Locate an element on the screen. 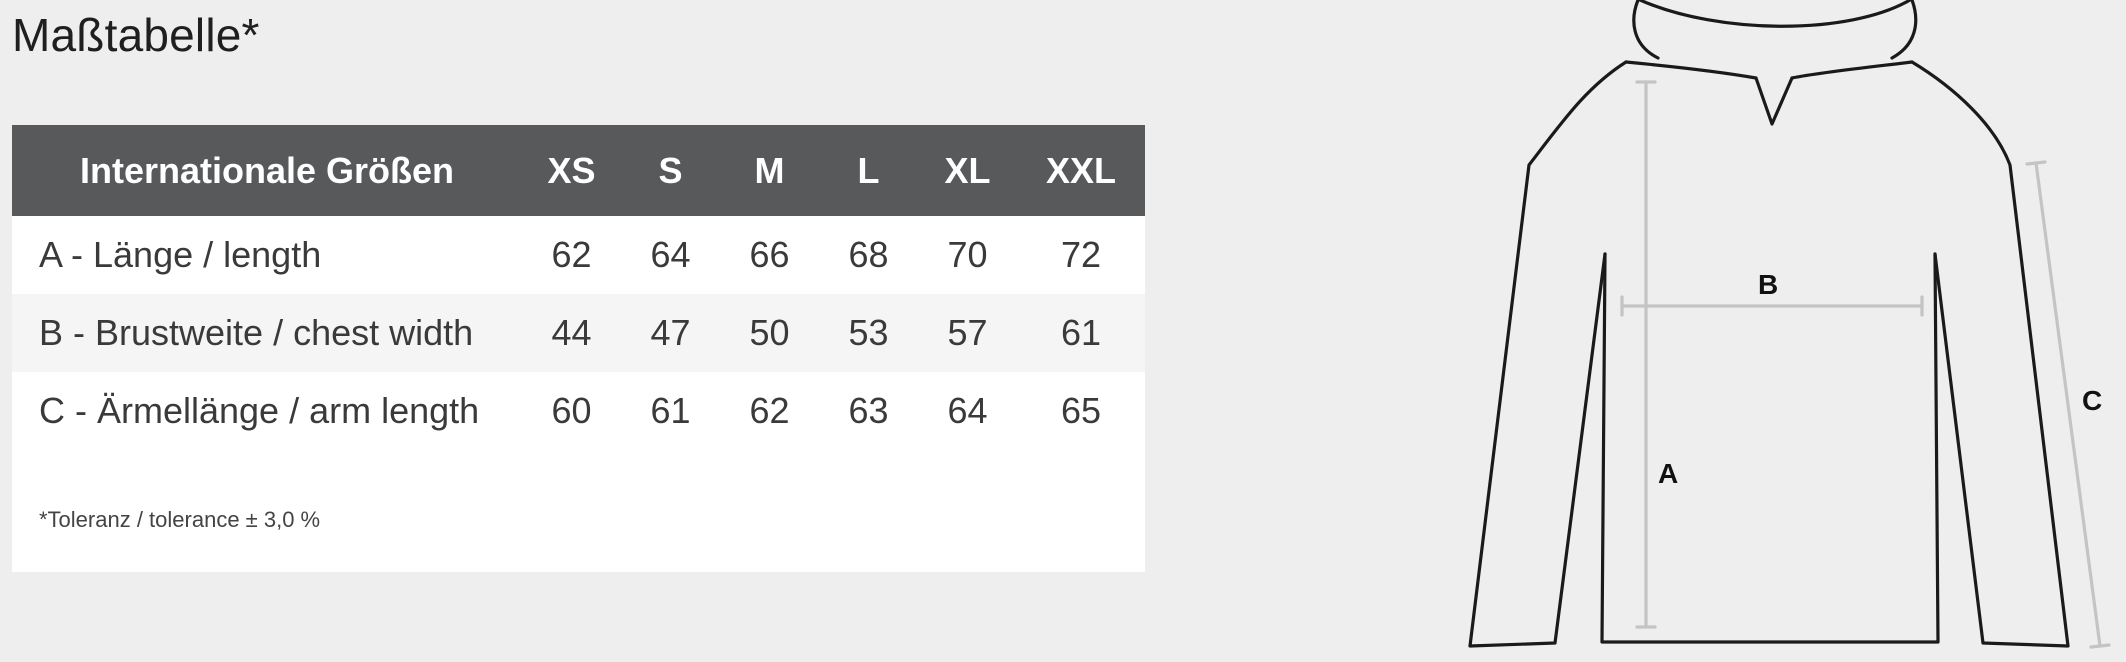 The image size is (2126, 662). row-label-length: A - Länge / length is located at coordinates (267, 255).